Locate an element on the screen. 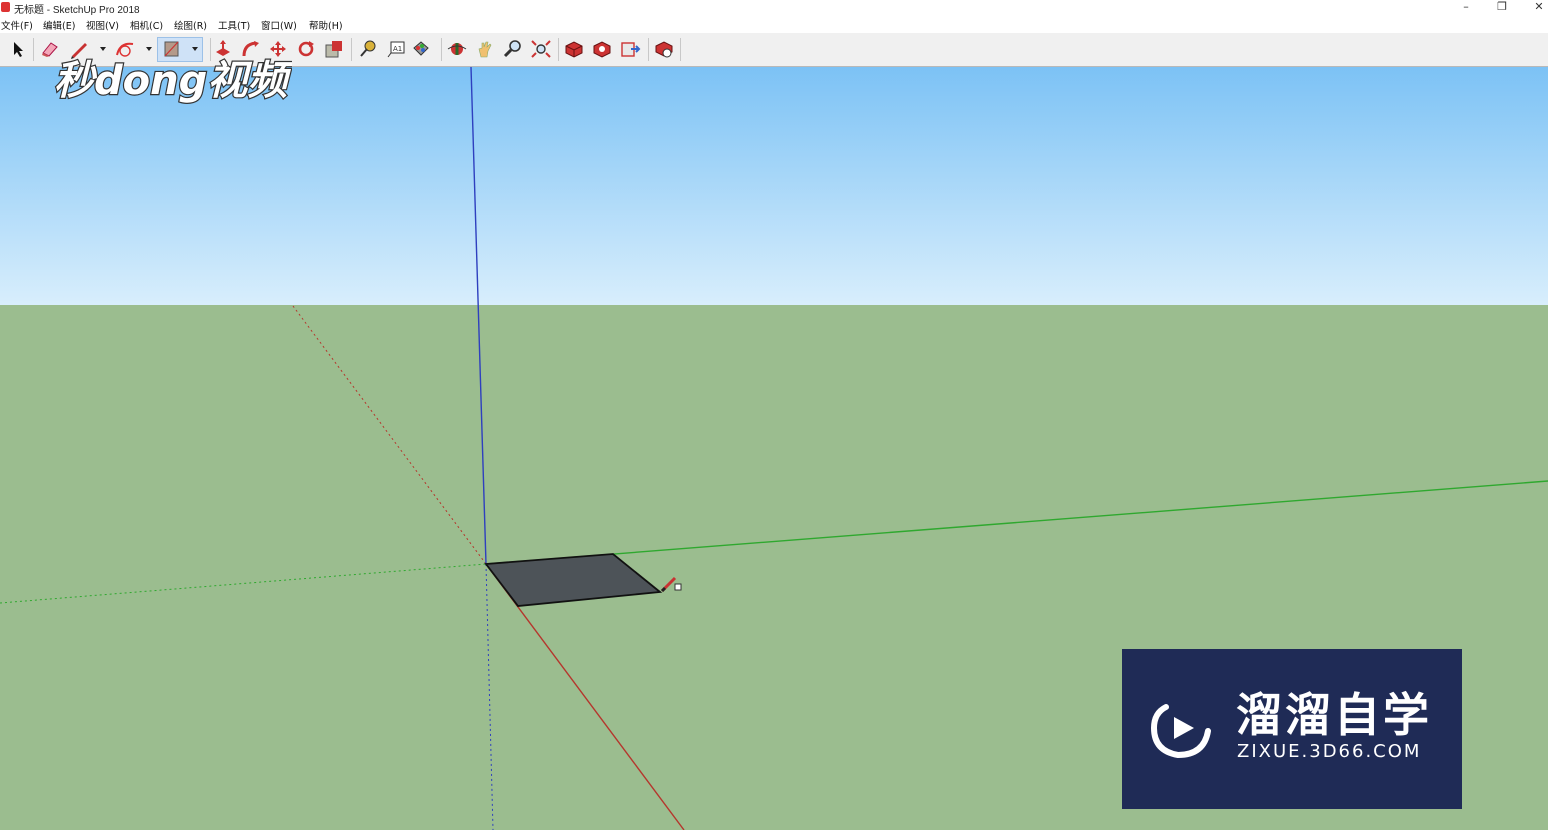 The image size is (1548, 830). title-bar: 无标题 - SketchUp Pro 2018 – ❐ ✕ is located at coordinates (774, 8).